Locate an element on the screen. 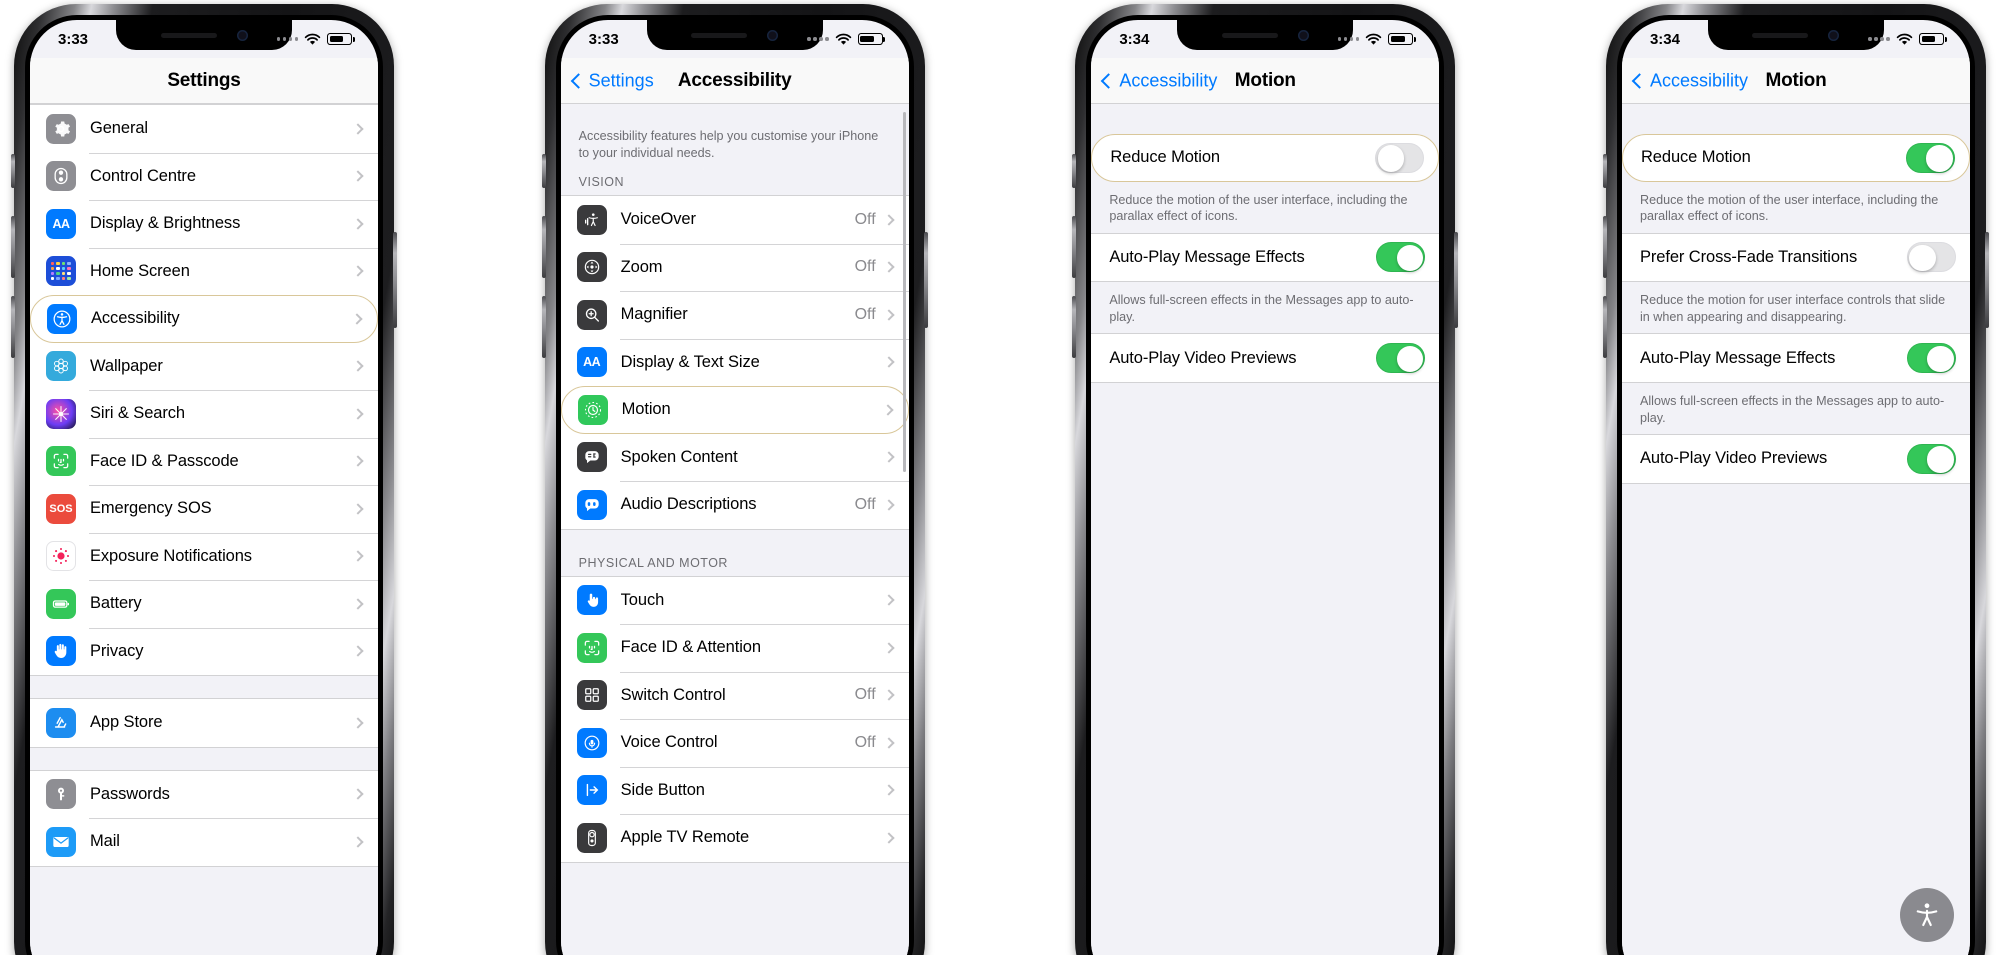 Image resolution: width=2000 pixels, height=955 pixels. settings-row-app-store: App Store is located at coordinates (204, 723).